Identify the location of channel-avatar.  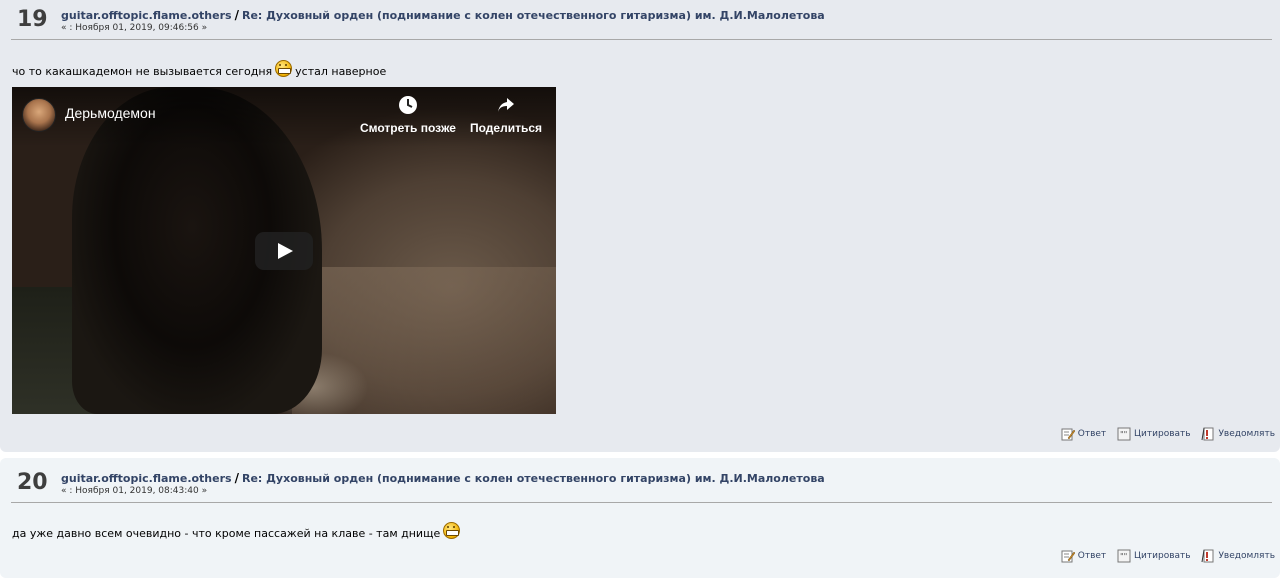
(39, 115).